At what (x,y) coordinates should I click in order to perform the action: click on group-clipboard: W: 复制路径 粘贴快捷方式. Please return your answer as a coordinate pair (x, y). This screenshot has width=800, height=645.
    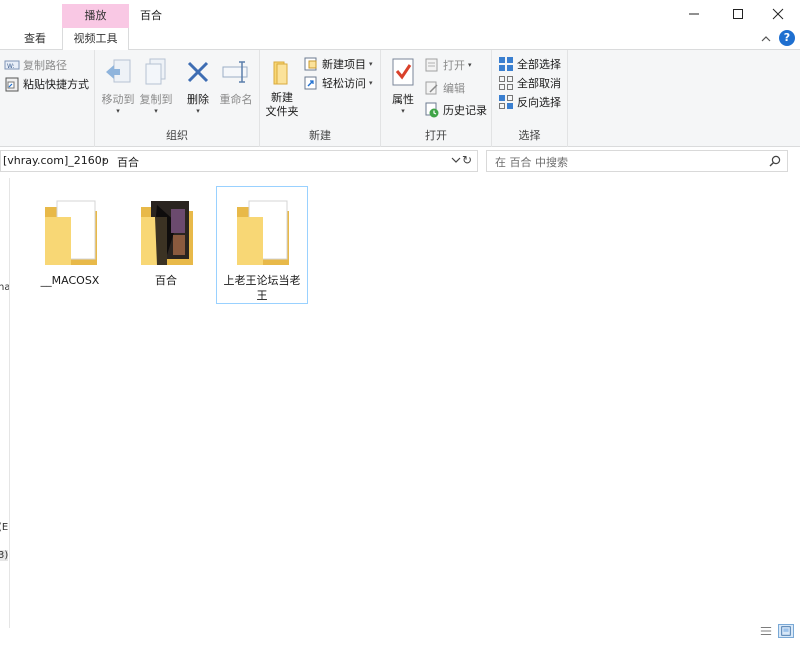
    Looking at the image, I should click on (47, 98).